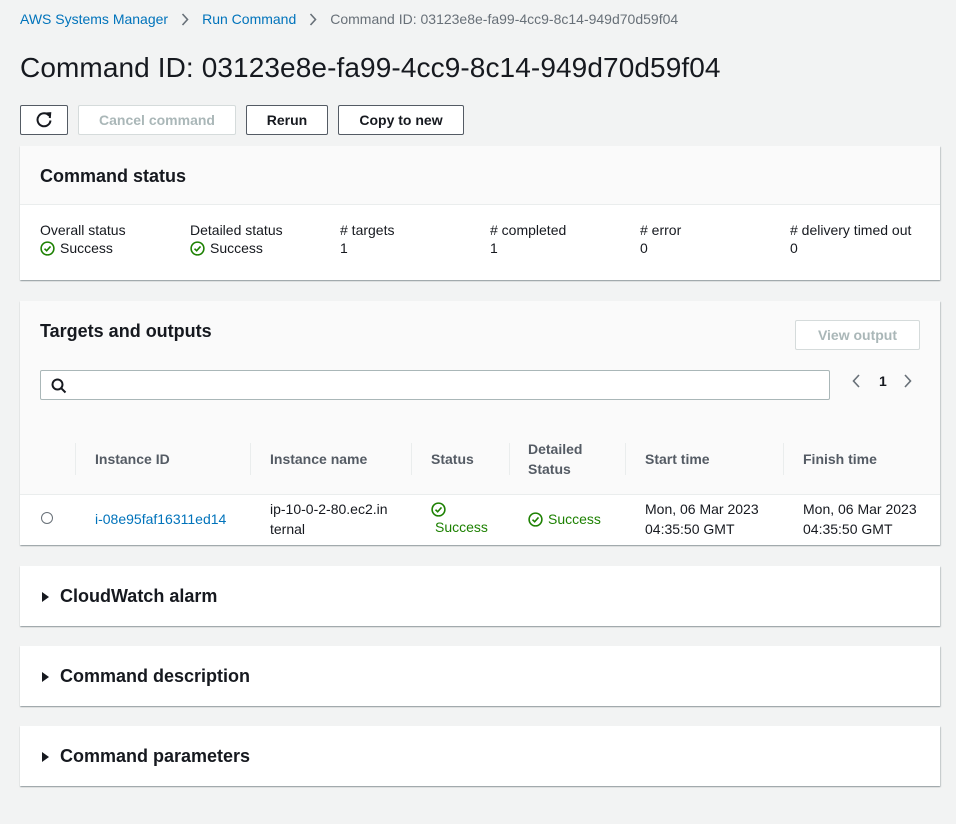  What do you see at coordinates (162, 459) in the screenshot?
I see `column-header-instance-id: Instance ID` at bounding box center [162, 459].